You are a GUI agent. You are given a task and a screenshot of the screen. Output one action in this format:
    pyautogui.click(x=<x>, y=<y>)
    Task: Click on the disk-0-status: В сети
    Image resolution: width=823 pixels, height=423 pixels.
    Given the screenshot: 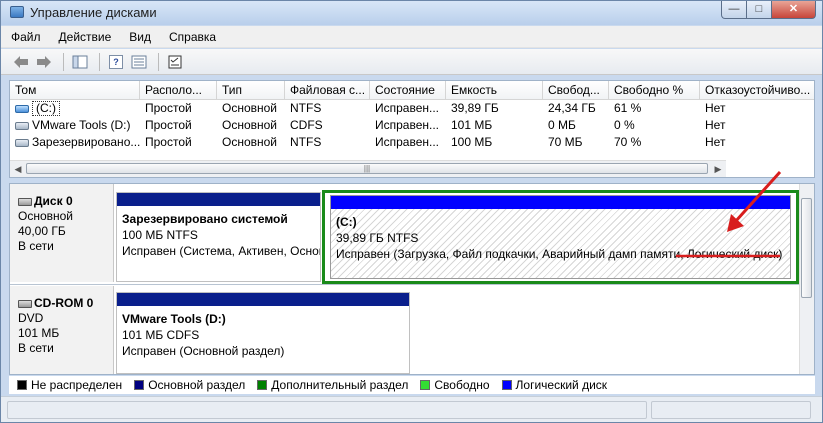 What is the action you would take?
    pyautogui.click(x=36, y=246)
    